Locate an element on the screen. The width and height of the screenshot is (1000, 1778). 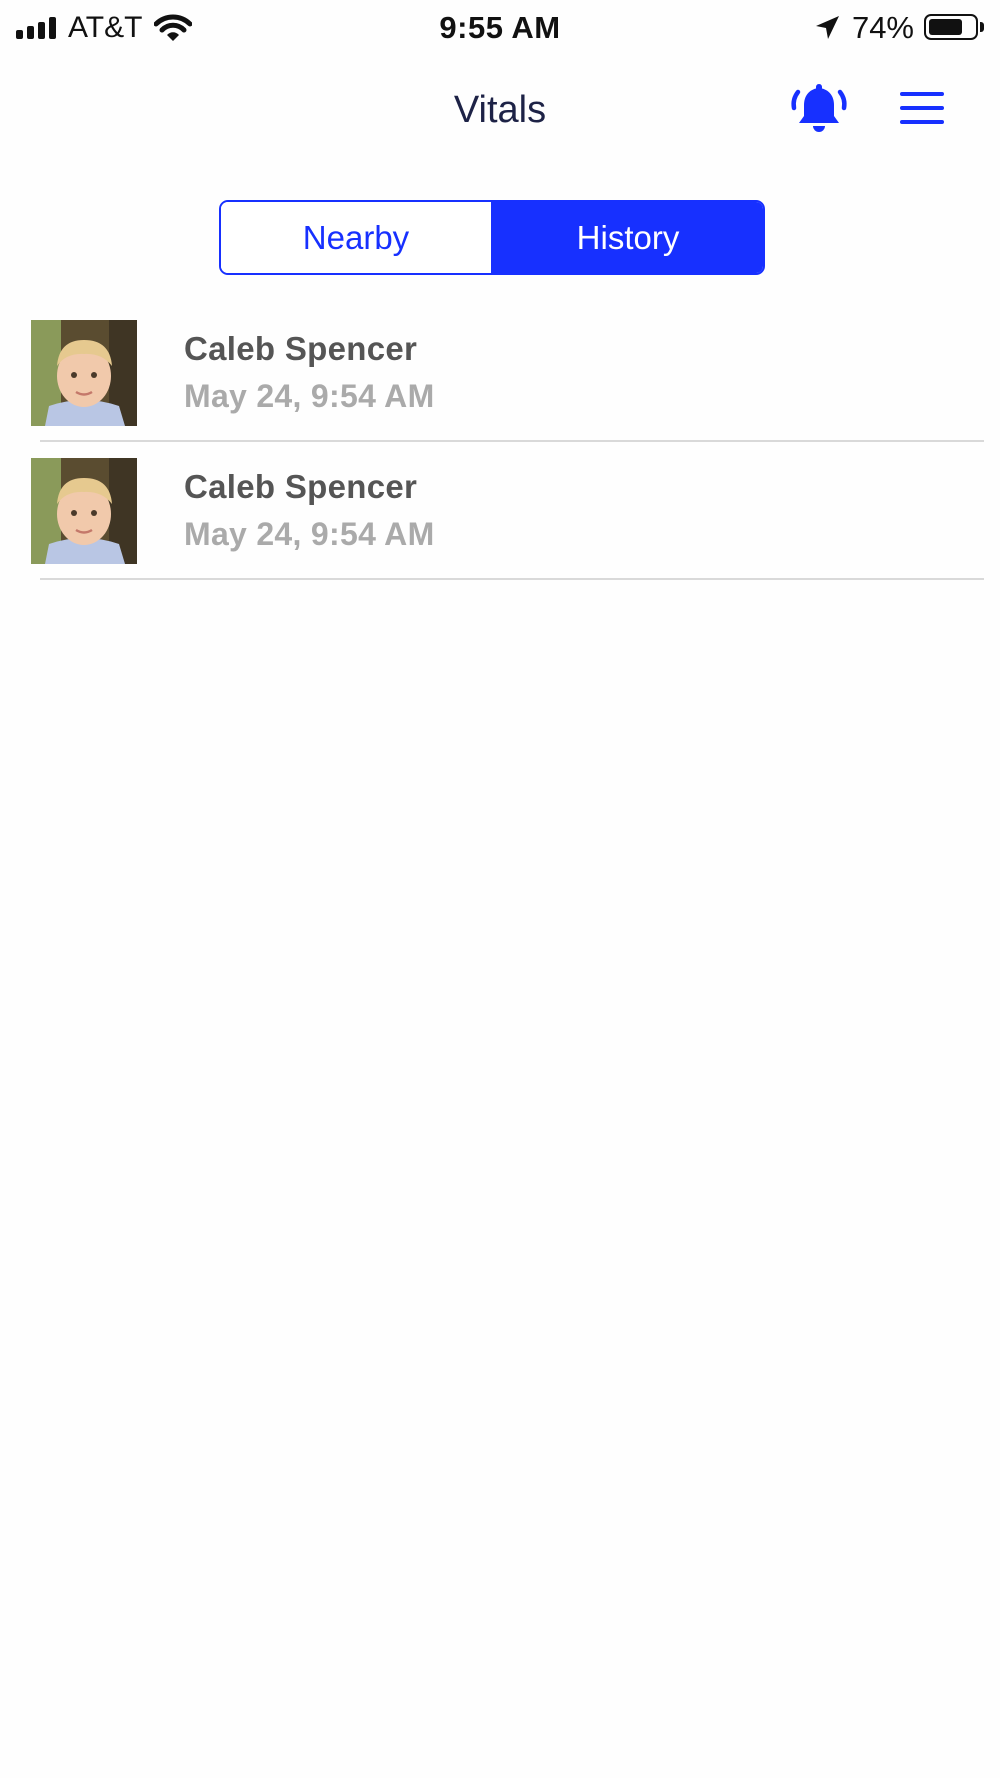
tab-nearby: Nearby is located at coordinates (357, 237).